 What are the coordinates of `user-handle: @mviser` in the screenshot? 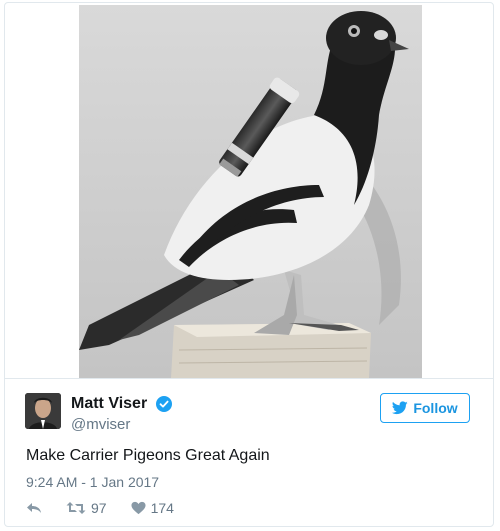 It's located at (121, 424).